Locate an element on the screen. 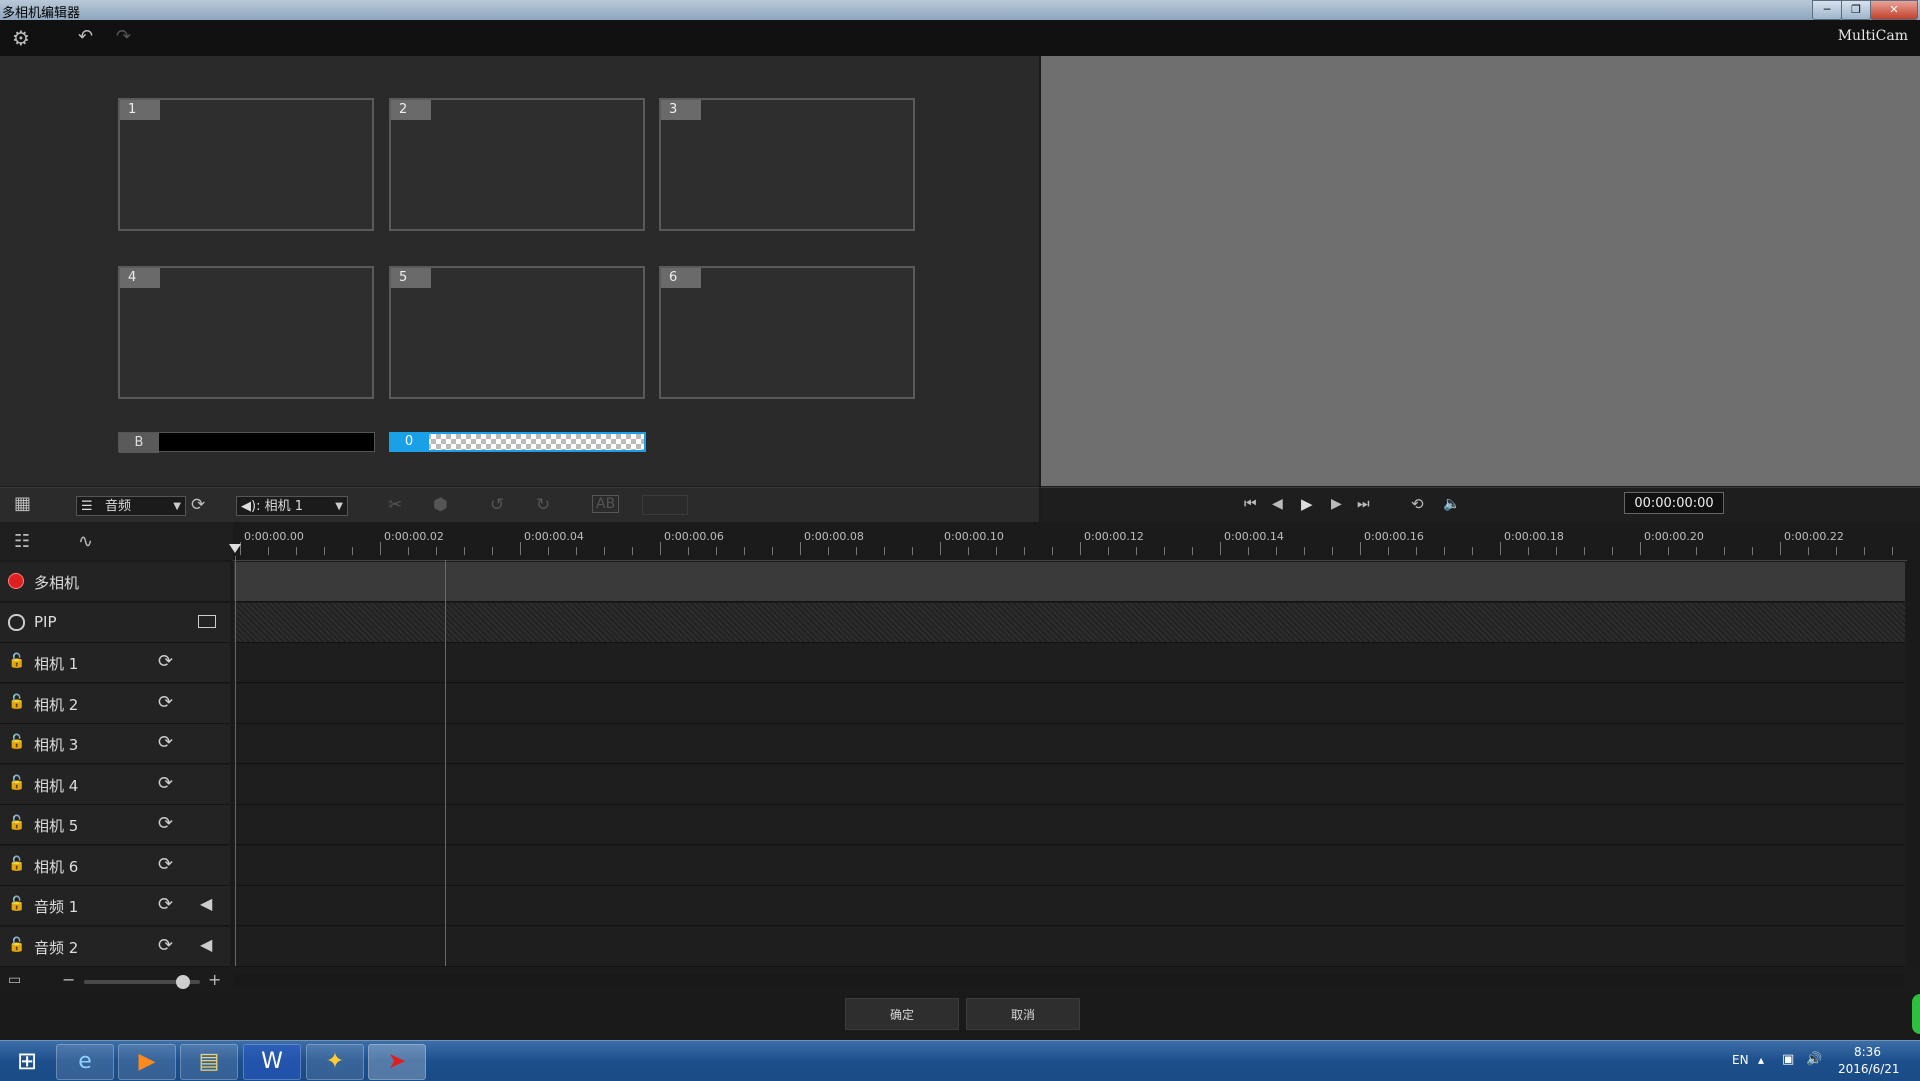 This screenshot has height=1081, width=1920. ie-browser-icon: e is located at coordinates (85, 1062).